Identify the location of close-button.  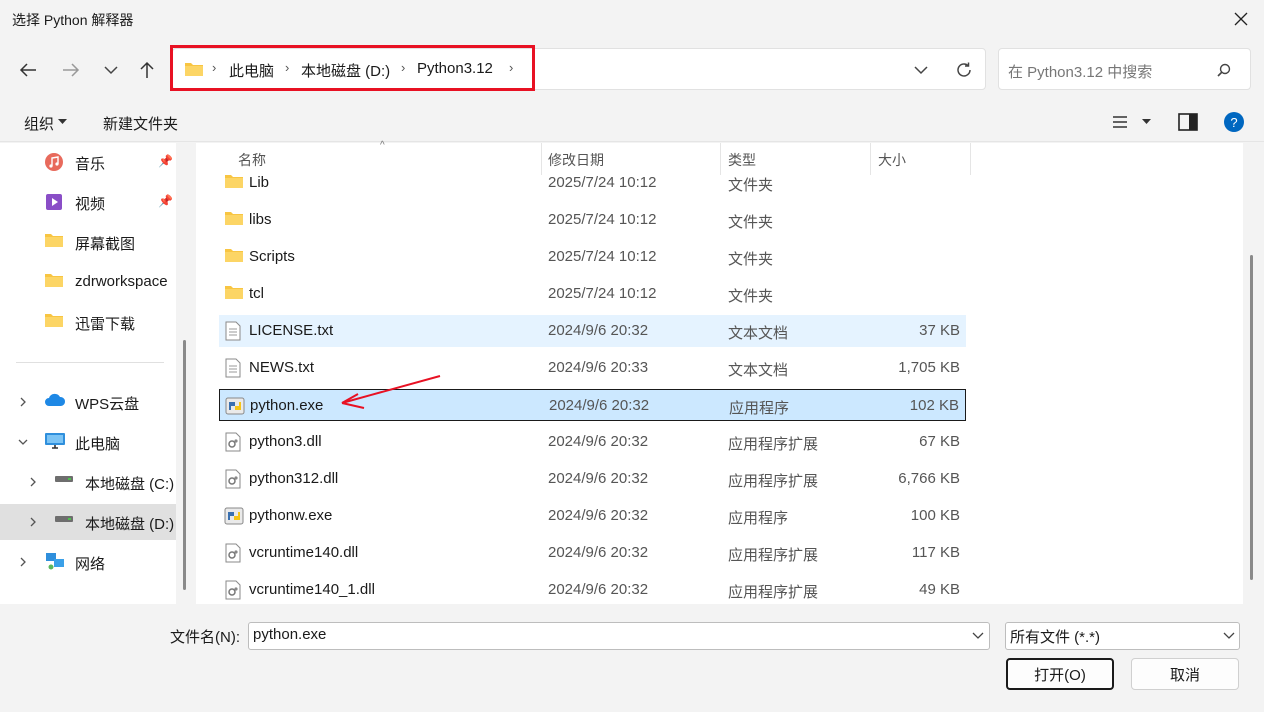
(1241, 19).